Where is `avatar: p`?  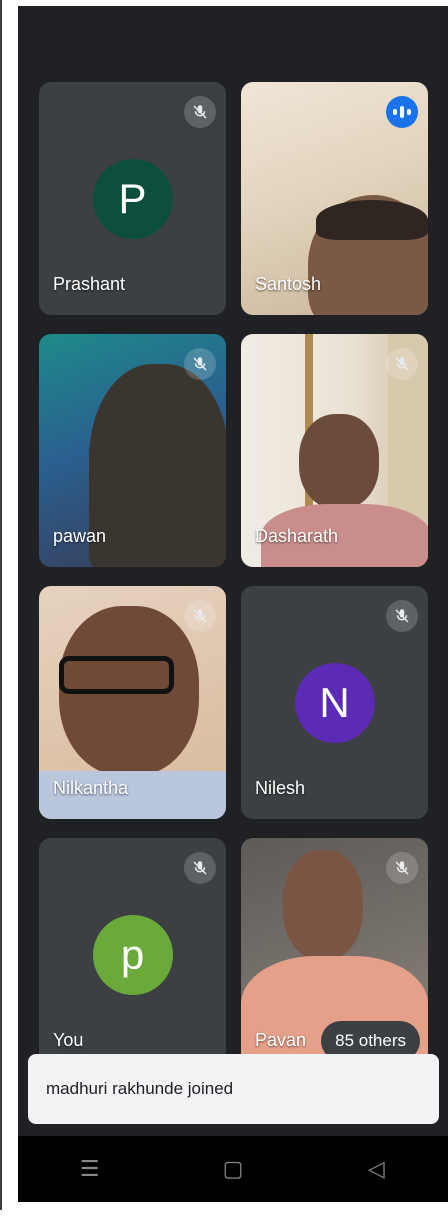 avatar: p is located at coordinates (132, 954).